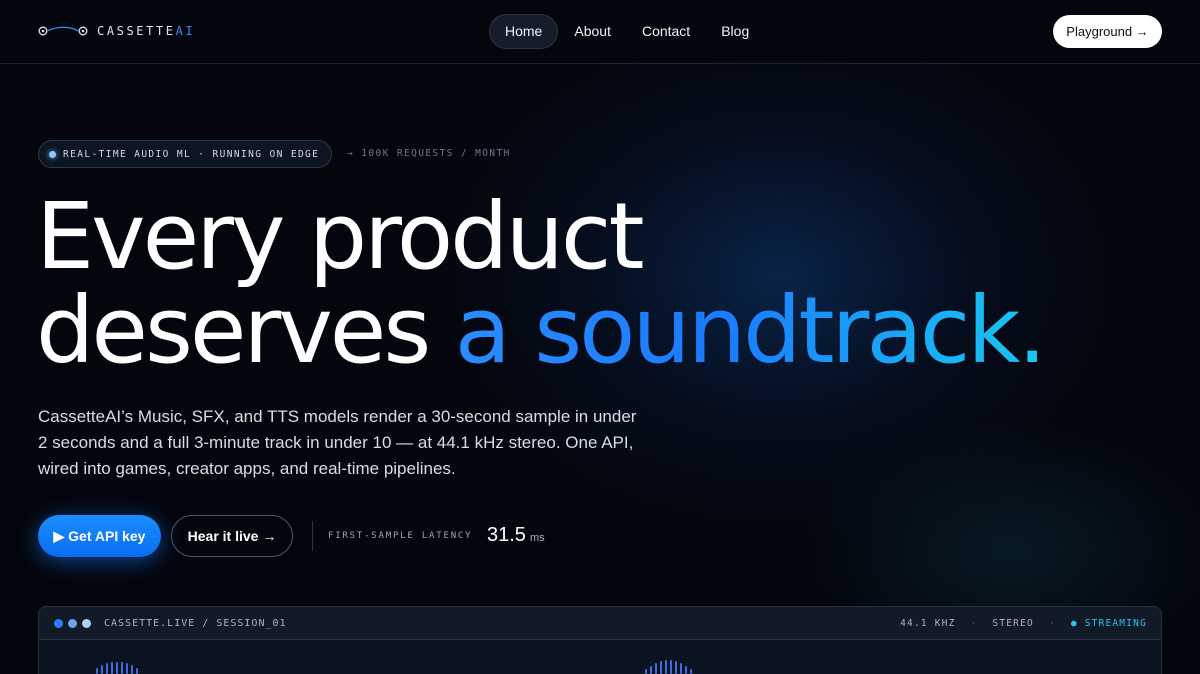  I want to click on nav-home: Home, so click(524, 31).